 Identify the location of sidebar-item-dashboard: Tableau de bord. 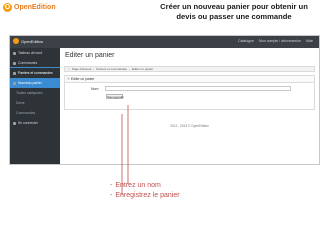
(35, 53).